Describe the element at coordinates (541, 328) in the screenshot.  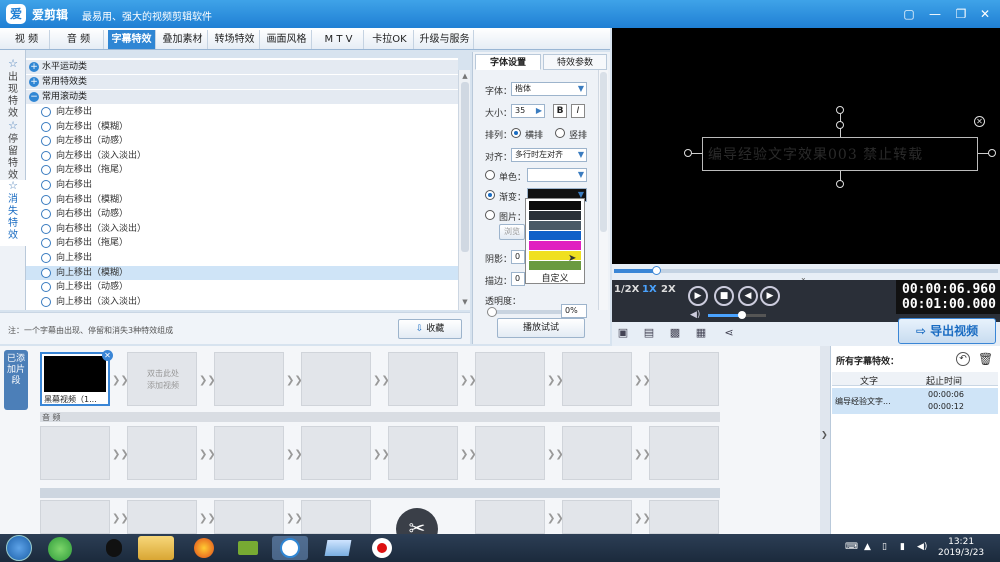
I see `play-test-button: 播放试试` at that location.